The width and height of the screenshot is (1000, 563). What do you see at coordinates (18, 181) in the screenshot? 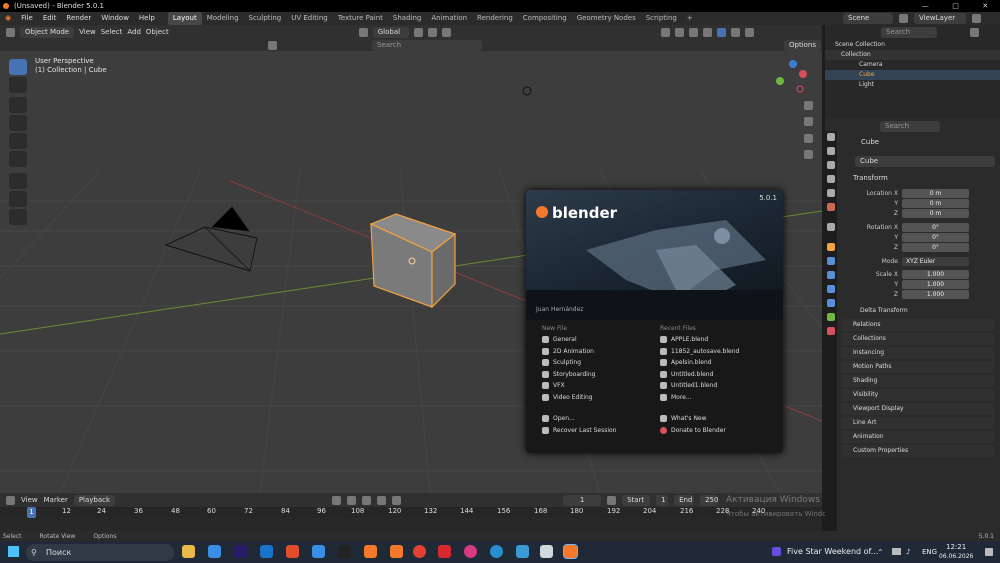
I see `annotate-tool` at bounding box center [18, 181].